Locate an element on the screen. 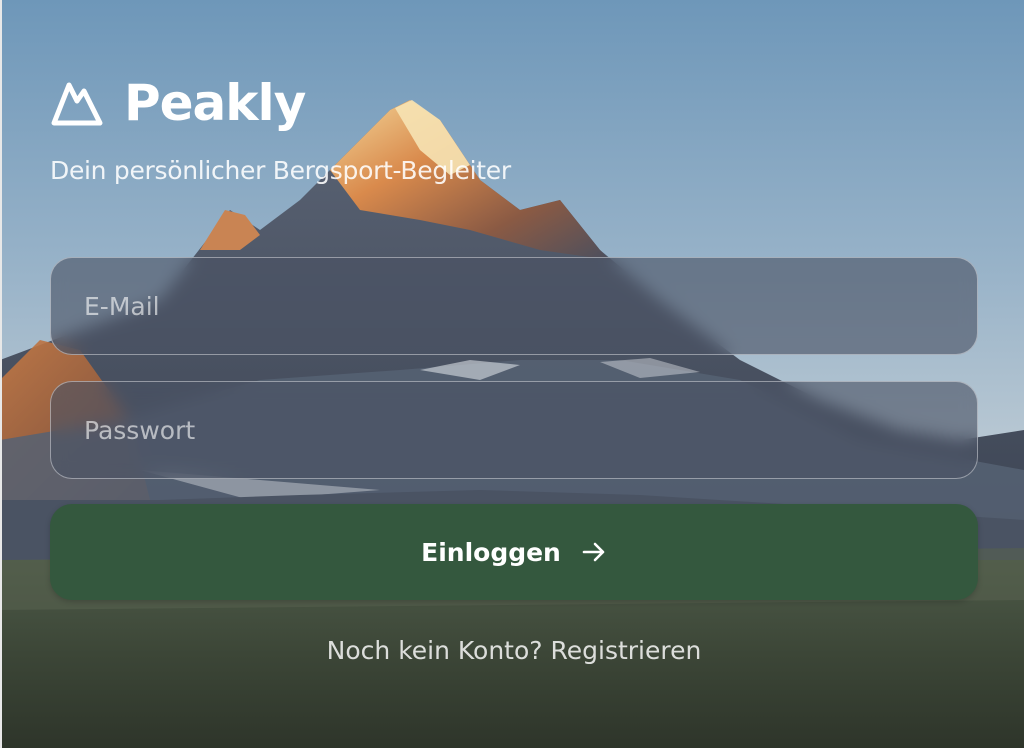 The width and height of the screenshot is (1024, 748). password-field is located at coordinates (514, 430).